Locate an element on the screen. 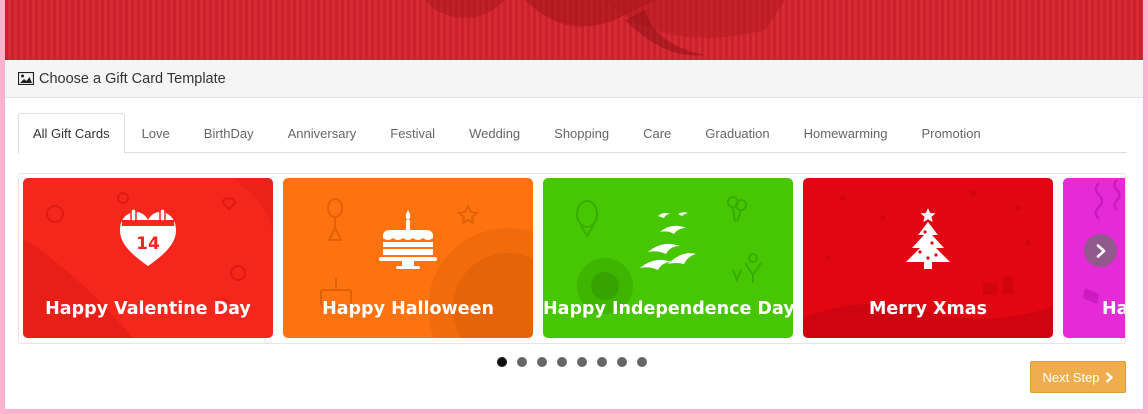 This screenshot has height=414, width=1148. calendar-date: 14 is located at coordinates (148, 244).